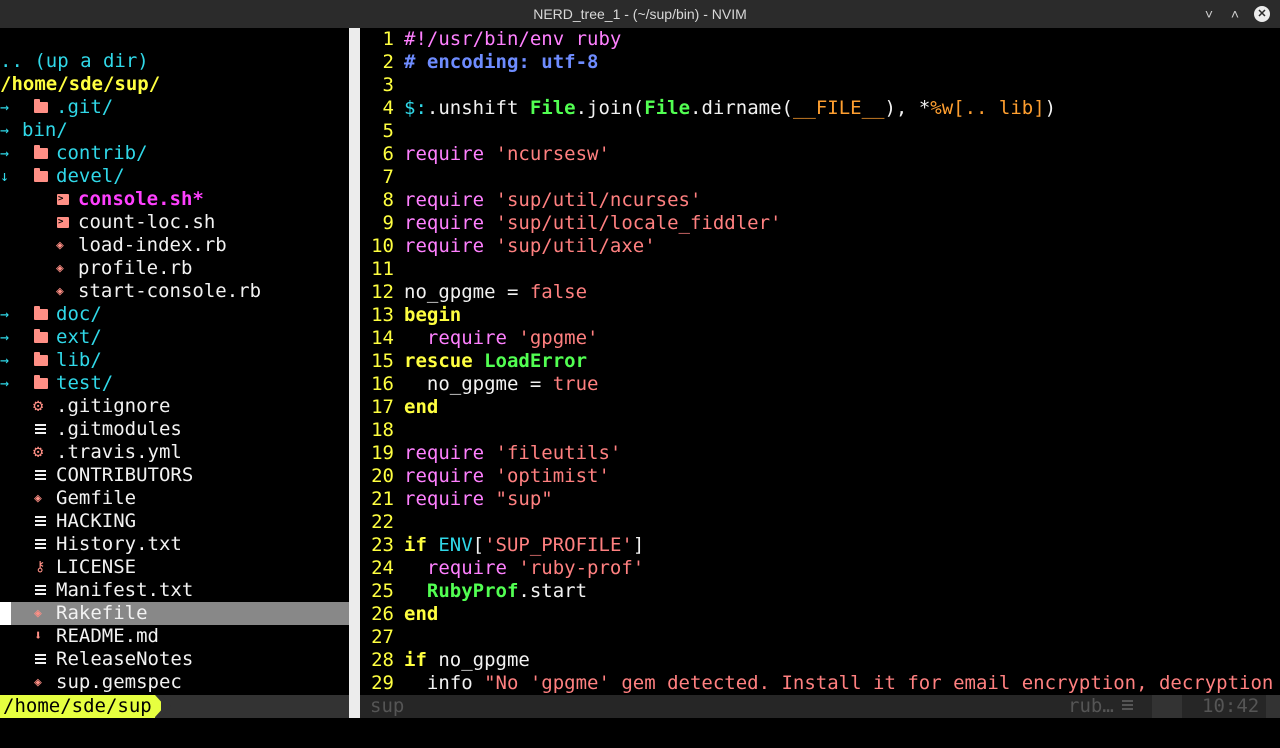 This screenshot has width=1280, height=748. I want to click on code-line: 21 require "sup", so click(456, 499).